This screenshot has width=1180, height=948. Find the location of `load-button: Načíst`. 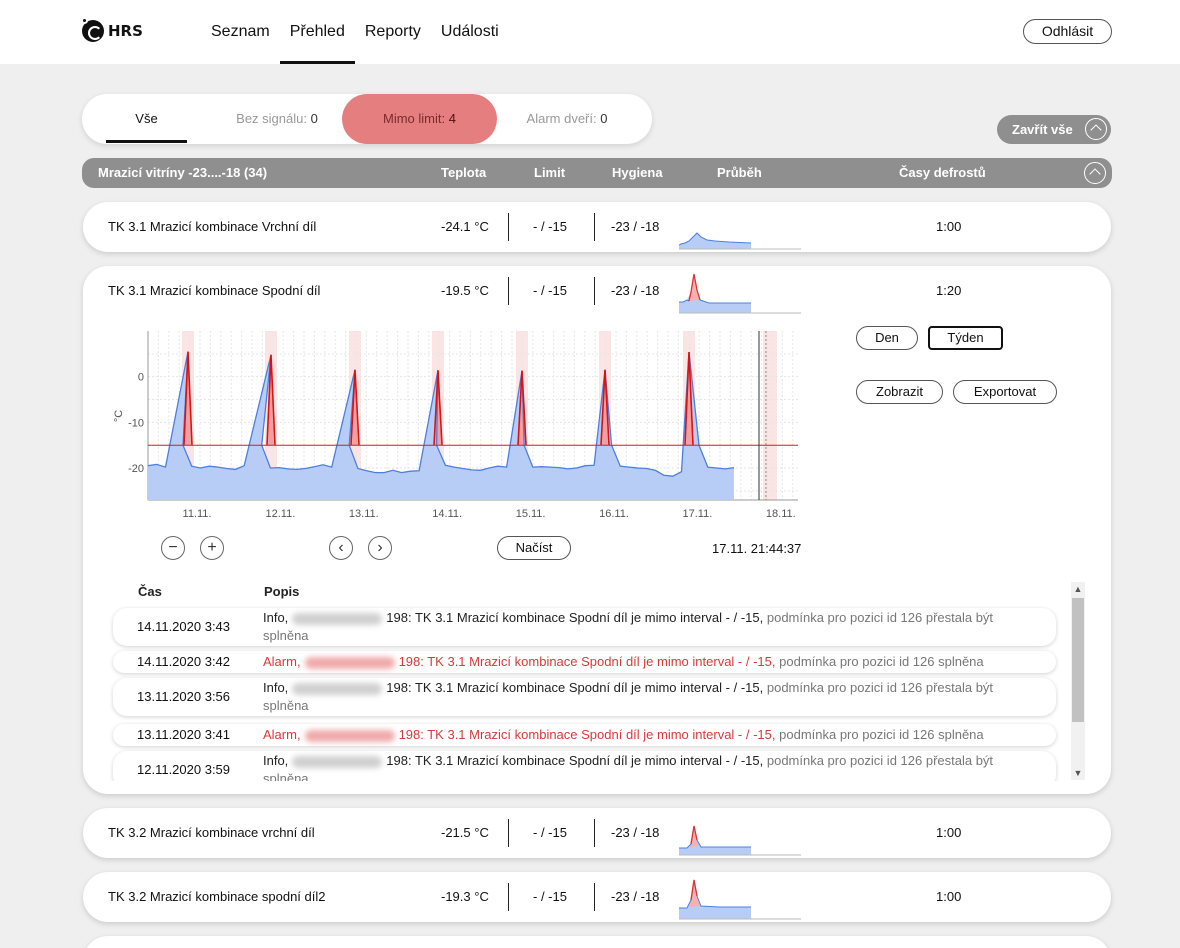

load-button: Načíst is located at coordinates (534, 548).